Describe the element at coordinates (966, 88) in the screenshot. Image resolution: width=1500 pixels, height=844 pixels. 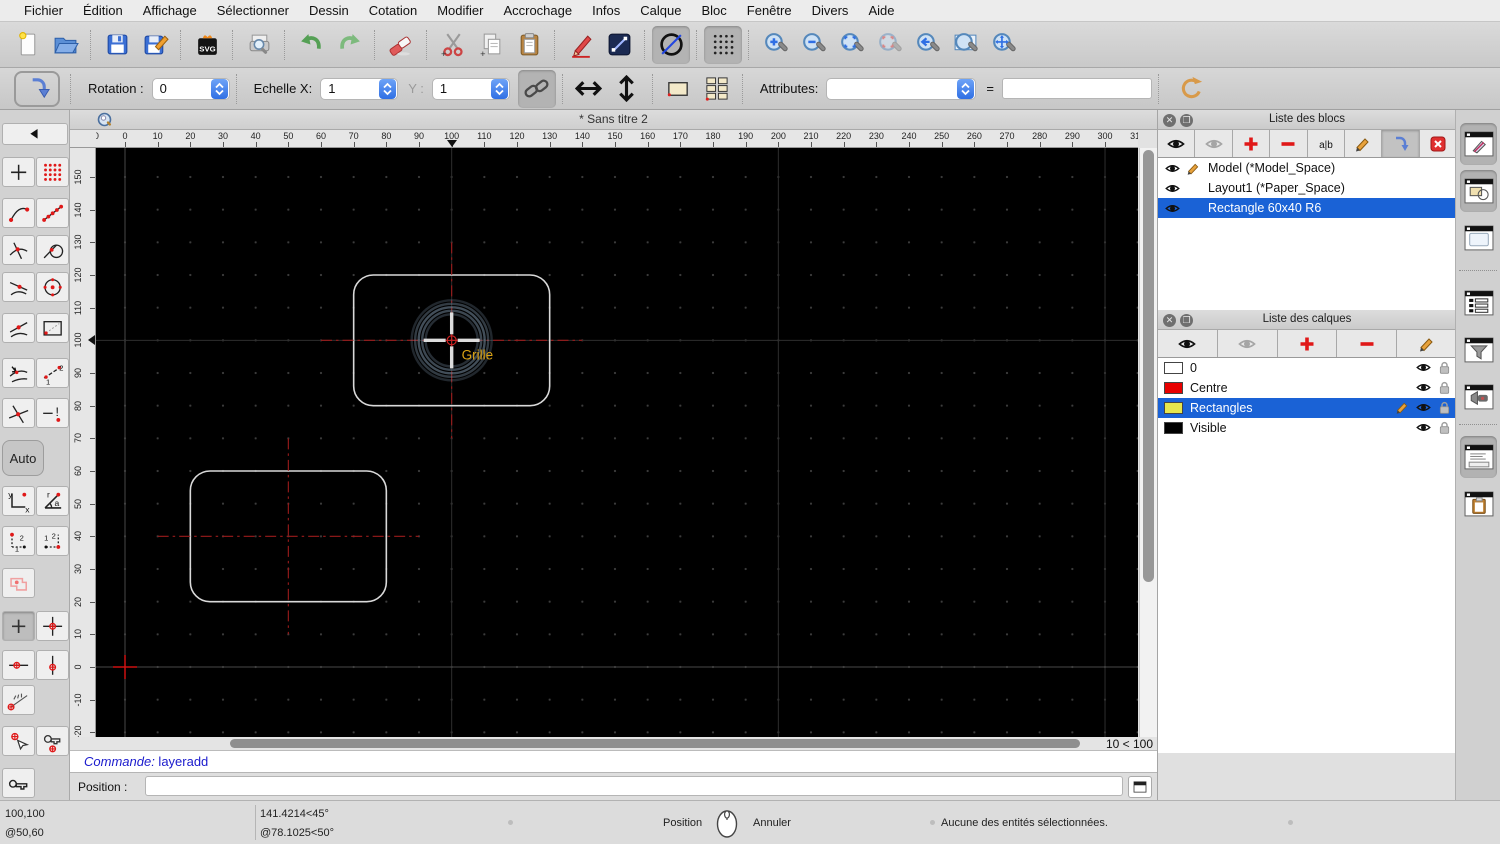
I see `attributes-combo-stepper-icon` at that location.